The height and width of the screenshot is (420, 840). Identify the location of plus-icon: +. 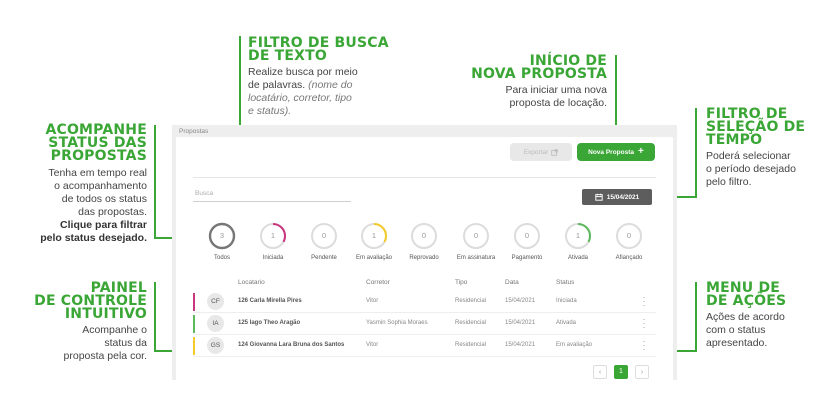
(641, 151).